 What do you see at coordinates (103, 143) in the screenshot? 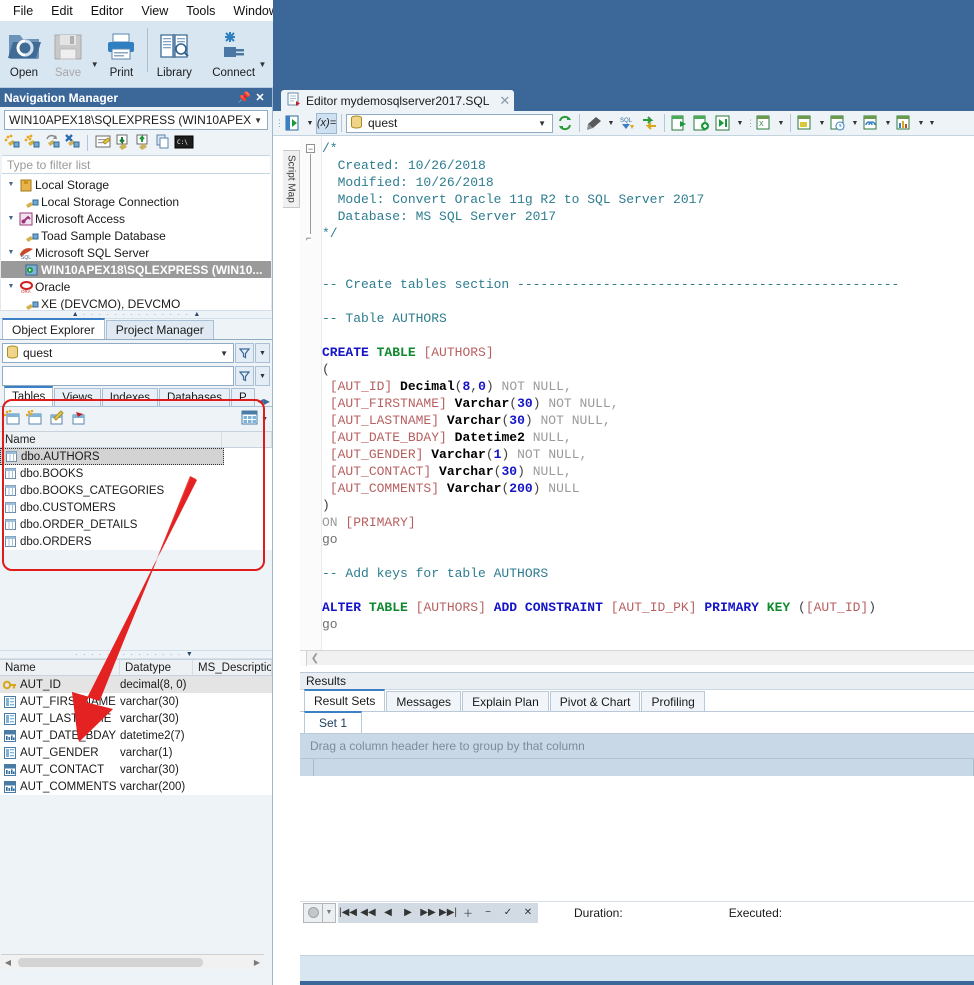
I see `properties-icon` at bounding box center [103, 143].